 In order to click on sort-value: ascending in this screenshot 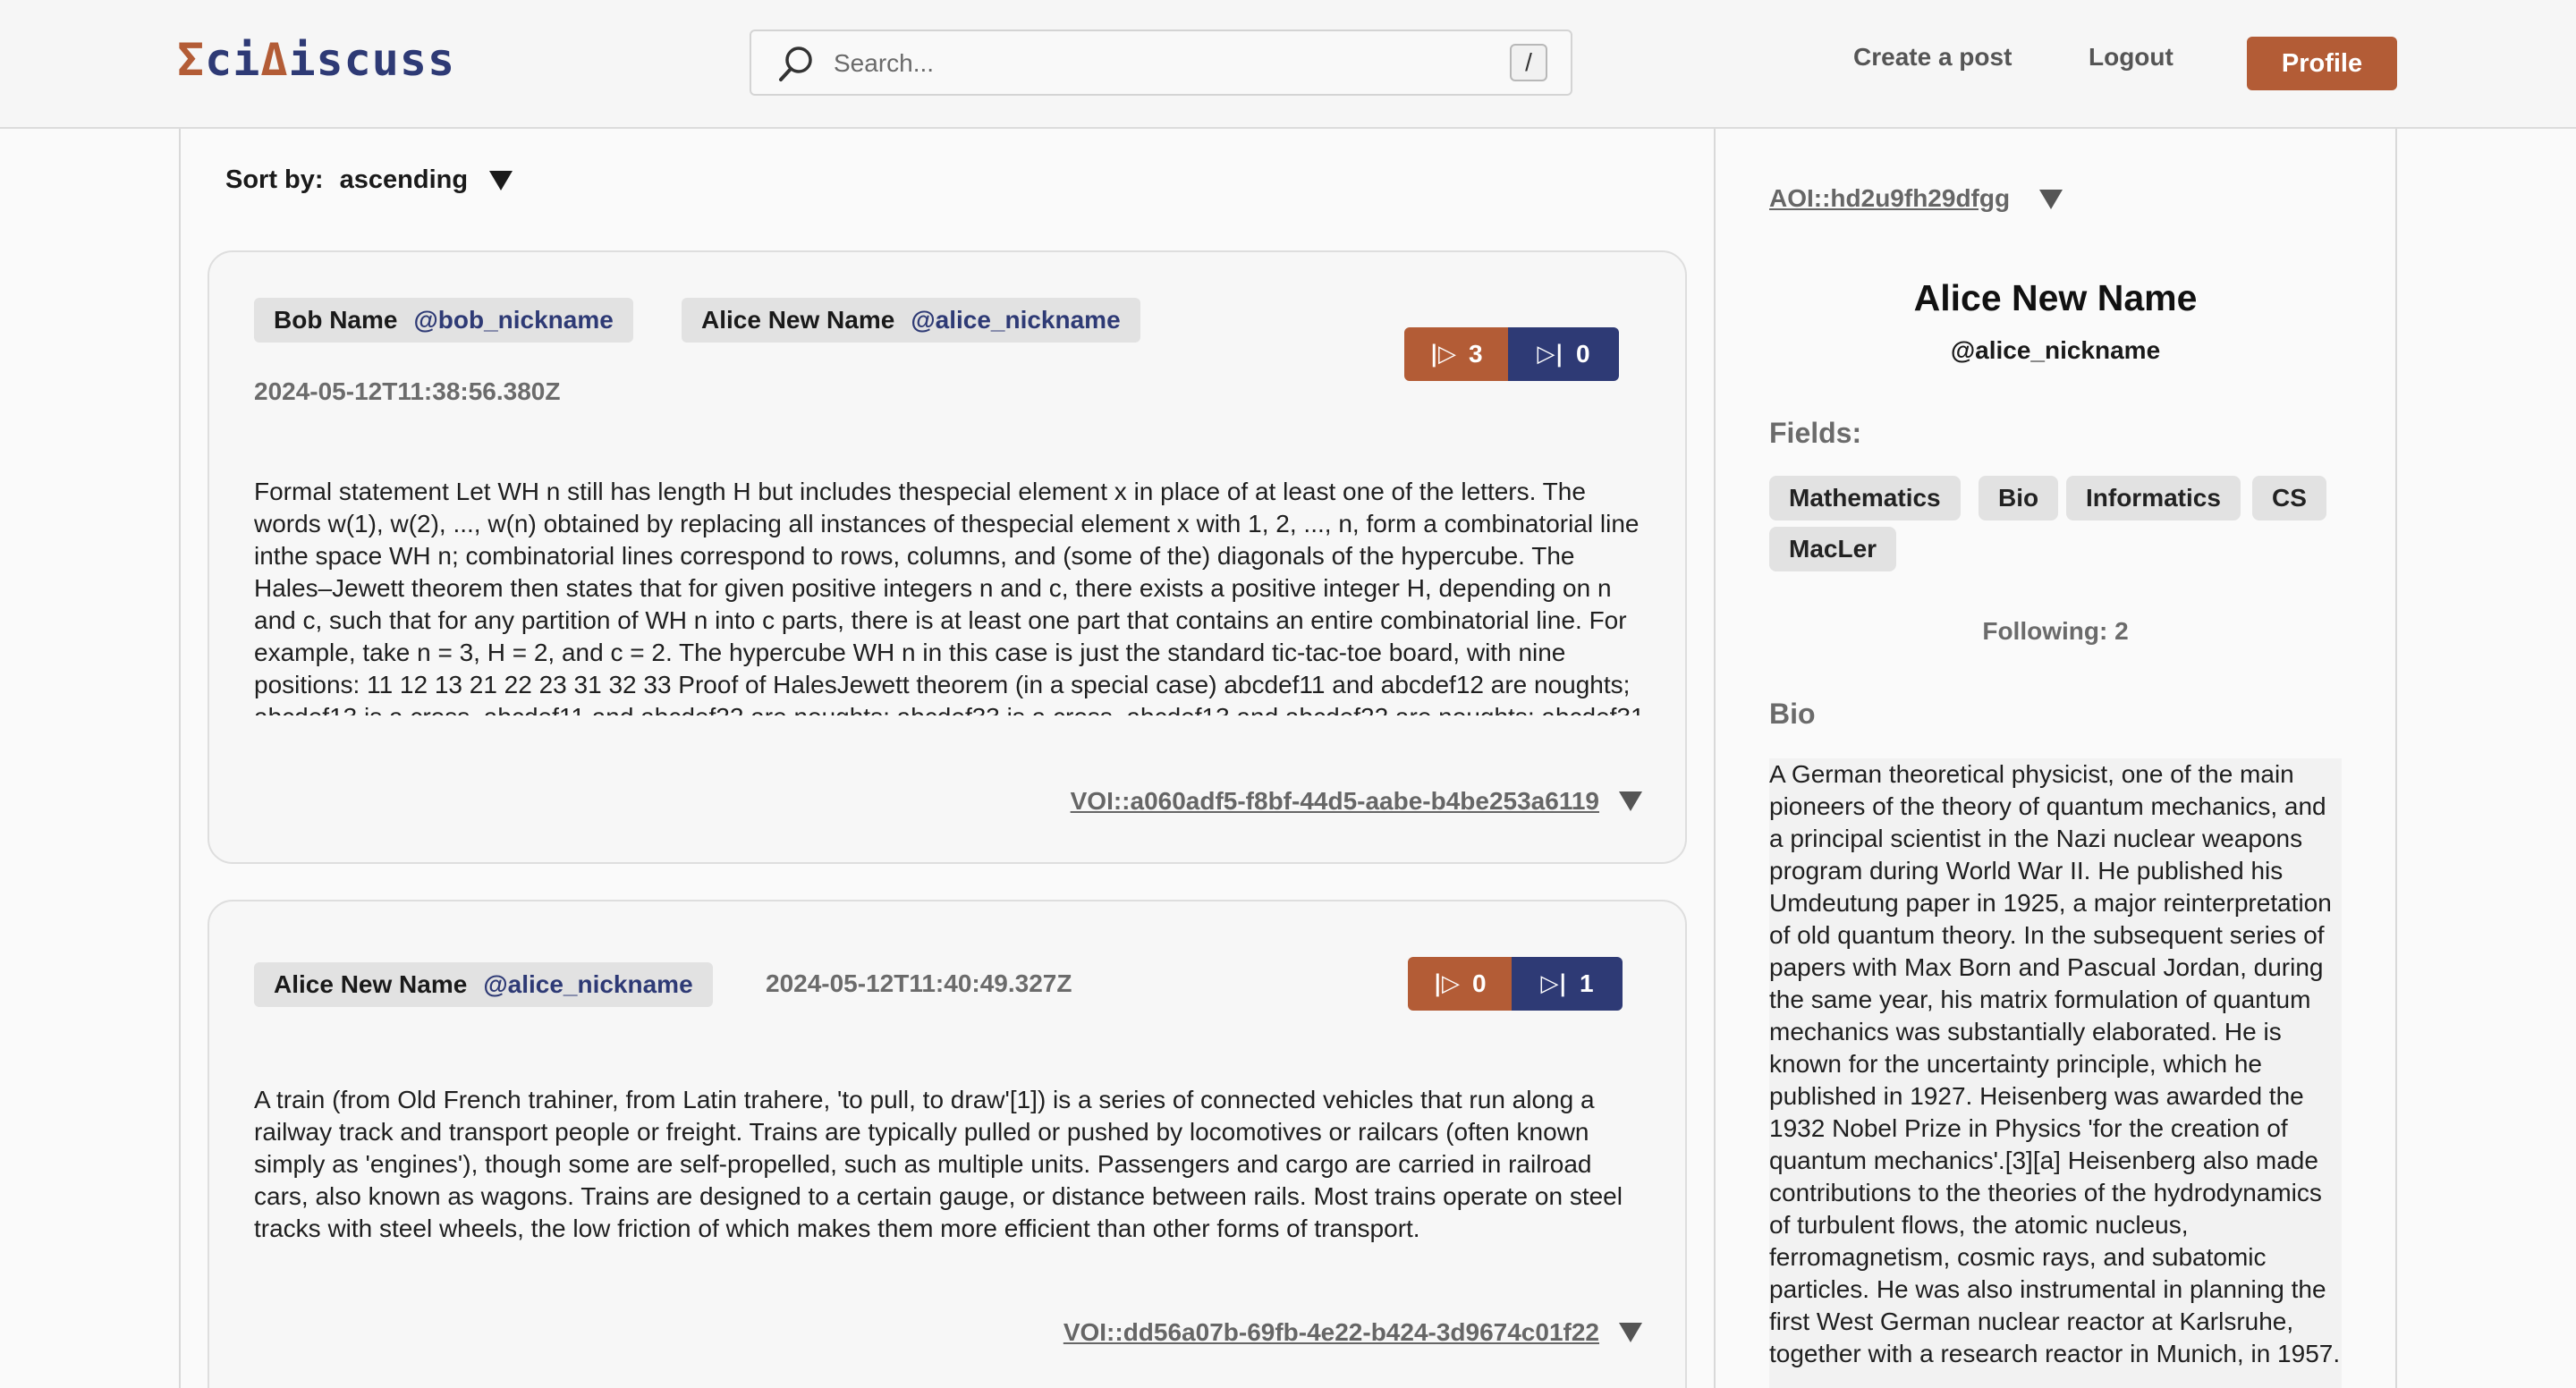, I will do `click(404, 180)`.